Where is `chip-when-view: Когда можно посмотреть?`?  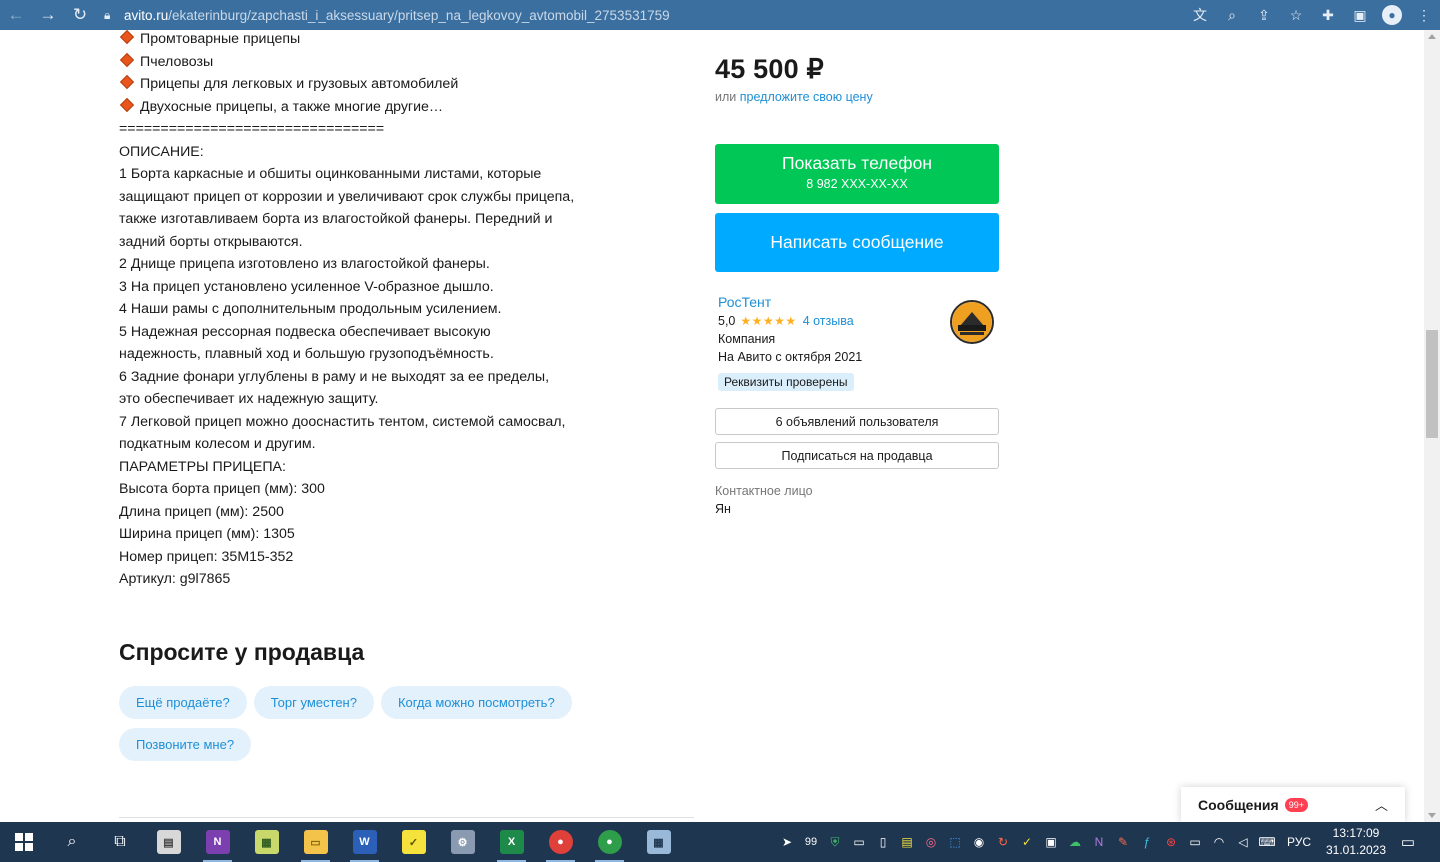
chip-when-view: Когда можно посмотреть? is located at coordinates (476, 702).